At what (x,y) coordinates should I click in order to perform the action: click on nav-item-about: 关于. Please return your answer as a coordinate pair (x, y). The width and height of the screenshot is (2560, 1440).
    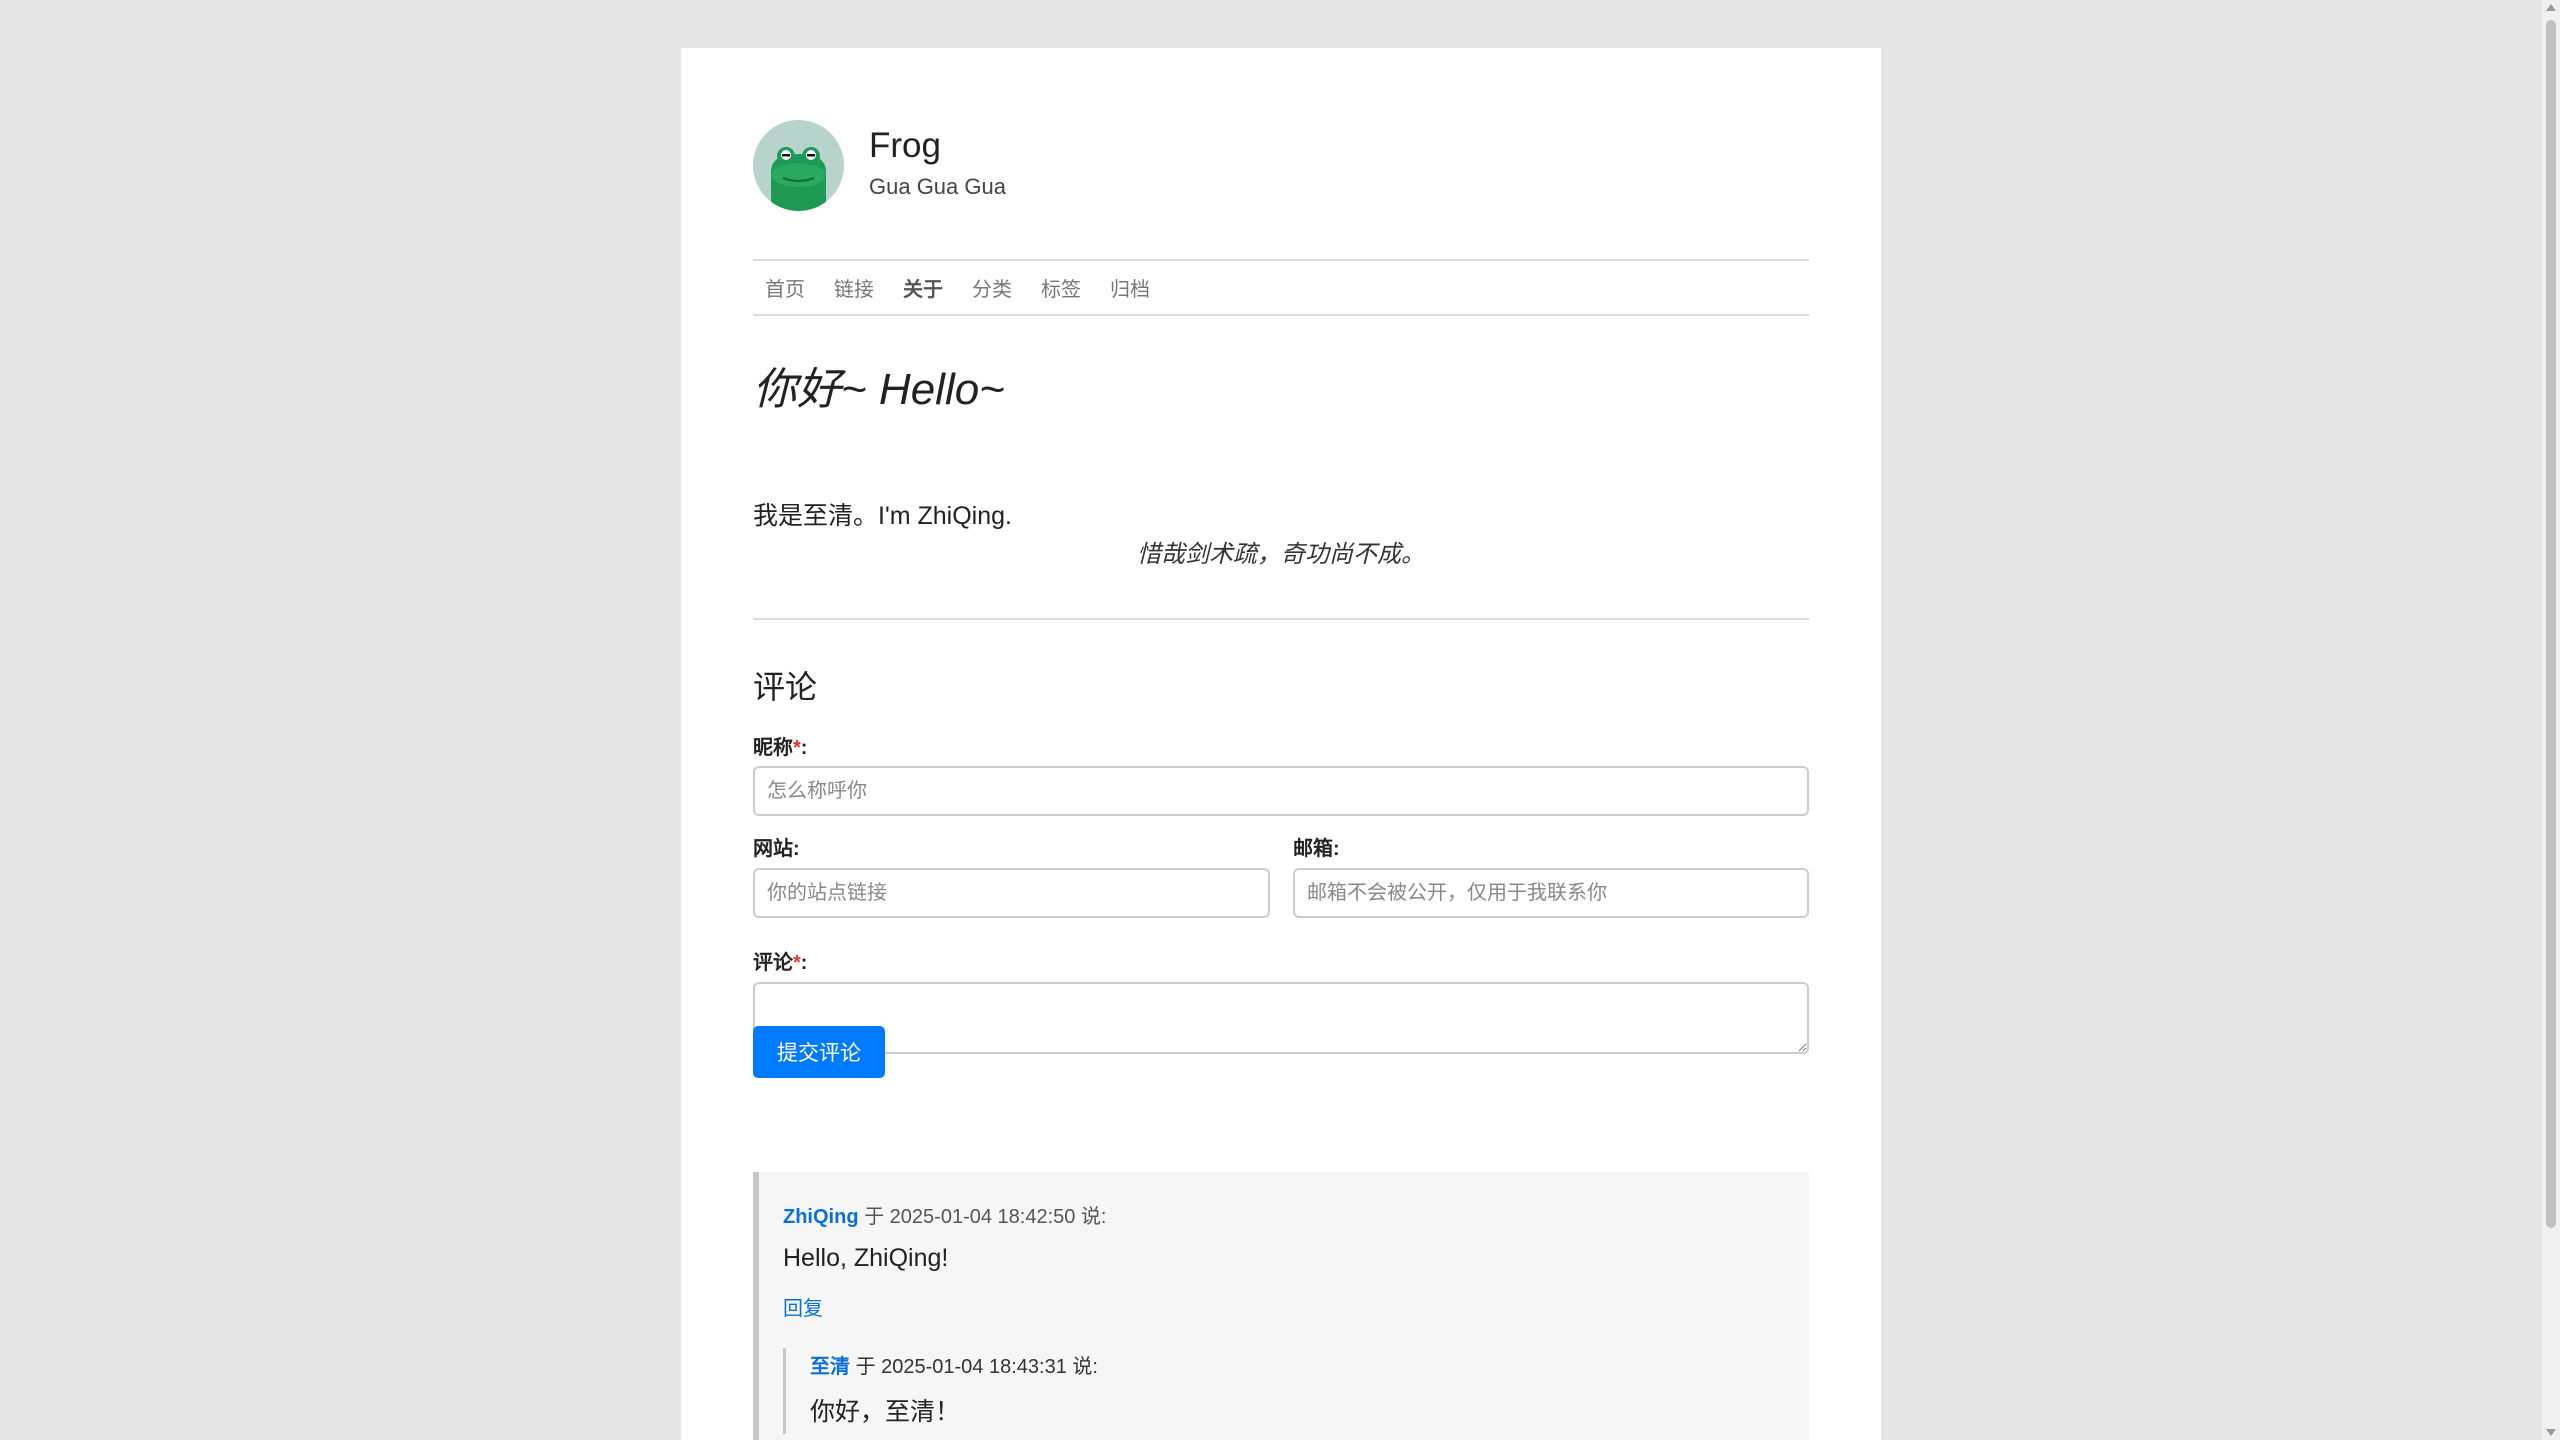
    Looking at the image, I should click on (923, 287).